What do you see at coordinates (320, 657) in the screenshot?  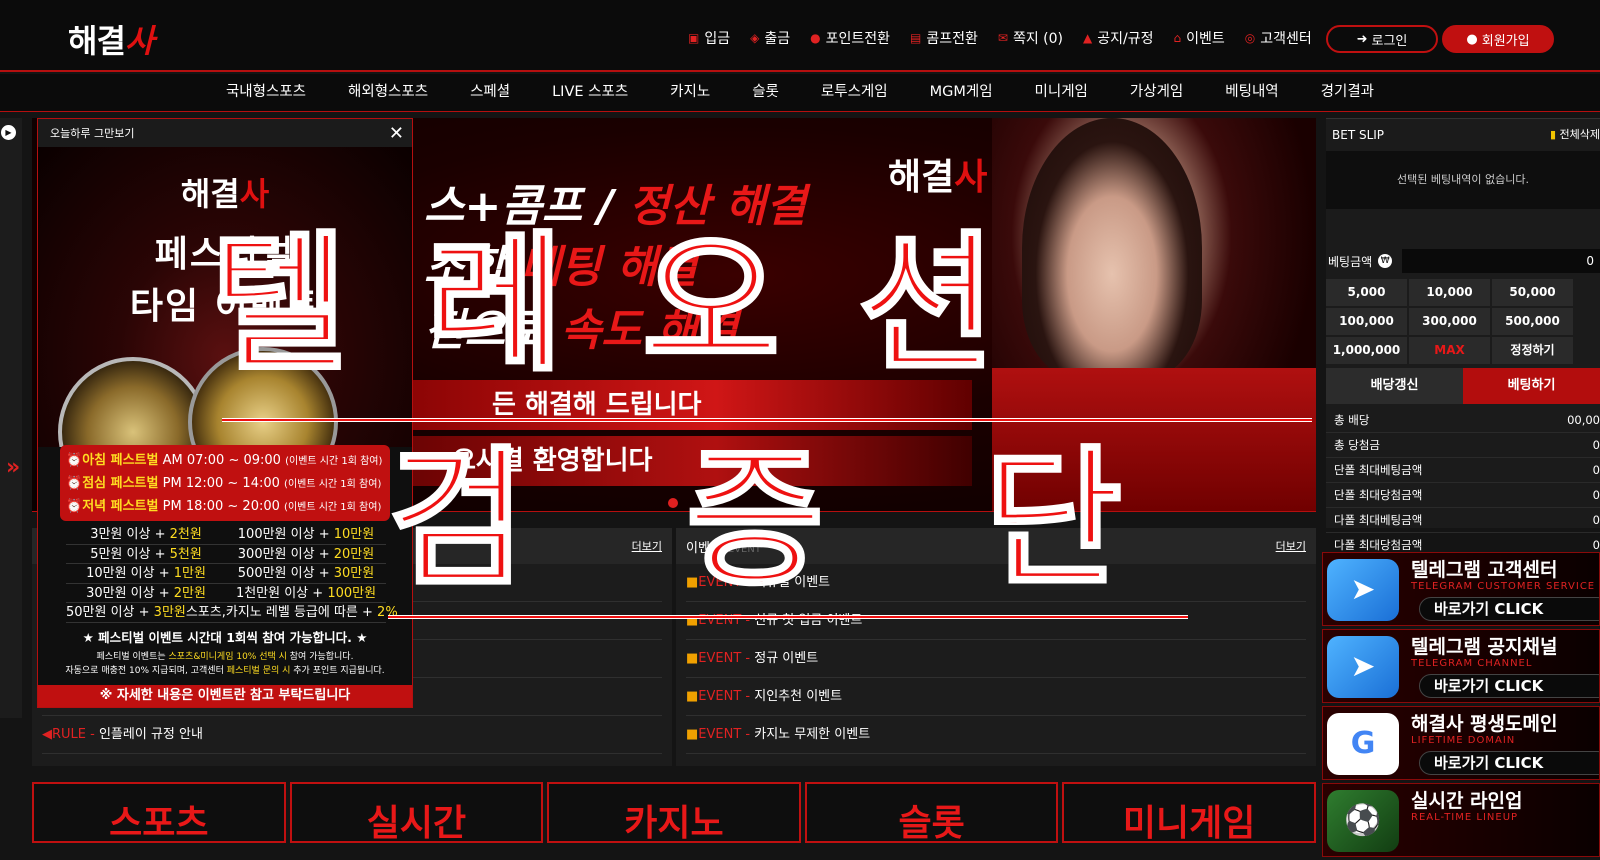 I see `note2c: 참여 가능합니다.` at bounding box center [320, 657].